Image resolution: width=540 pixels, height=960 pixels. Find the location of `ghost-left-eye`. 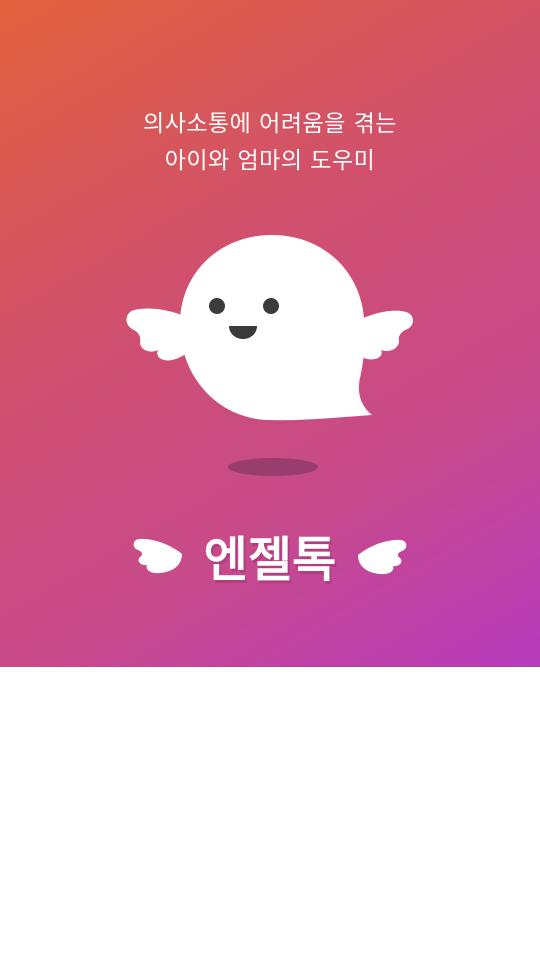

ghost-left-eye is located at coordinates (217, 306).